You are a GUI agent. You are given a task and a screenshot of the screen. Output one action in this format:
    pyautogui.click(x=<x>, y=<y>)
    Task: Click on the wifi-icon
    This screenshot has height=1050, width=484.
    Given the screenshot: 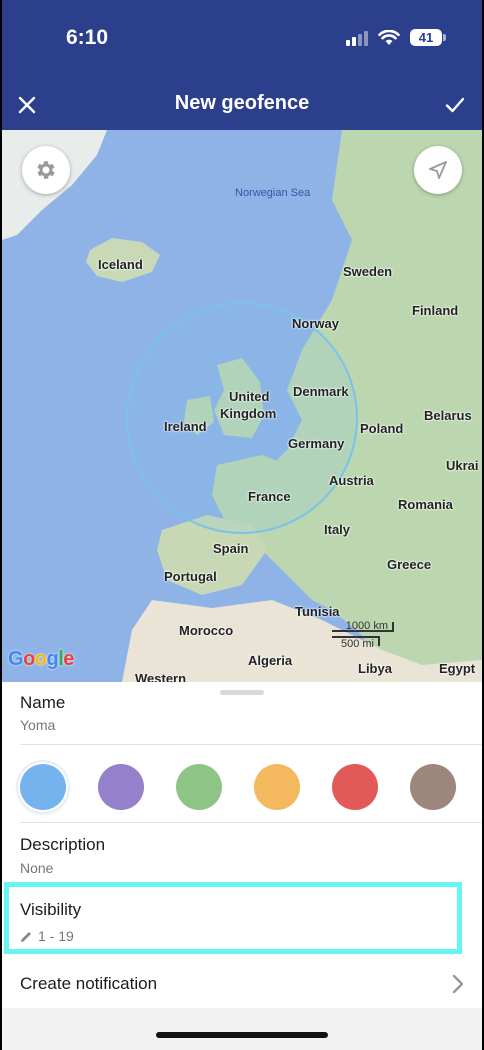 What is the action you would take?
    pyautogui.click(x=389, y=37)
    